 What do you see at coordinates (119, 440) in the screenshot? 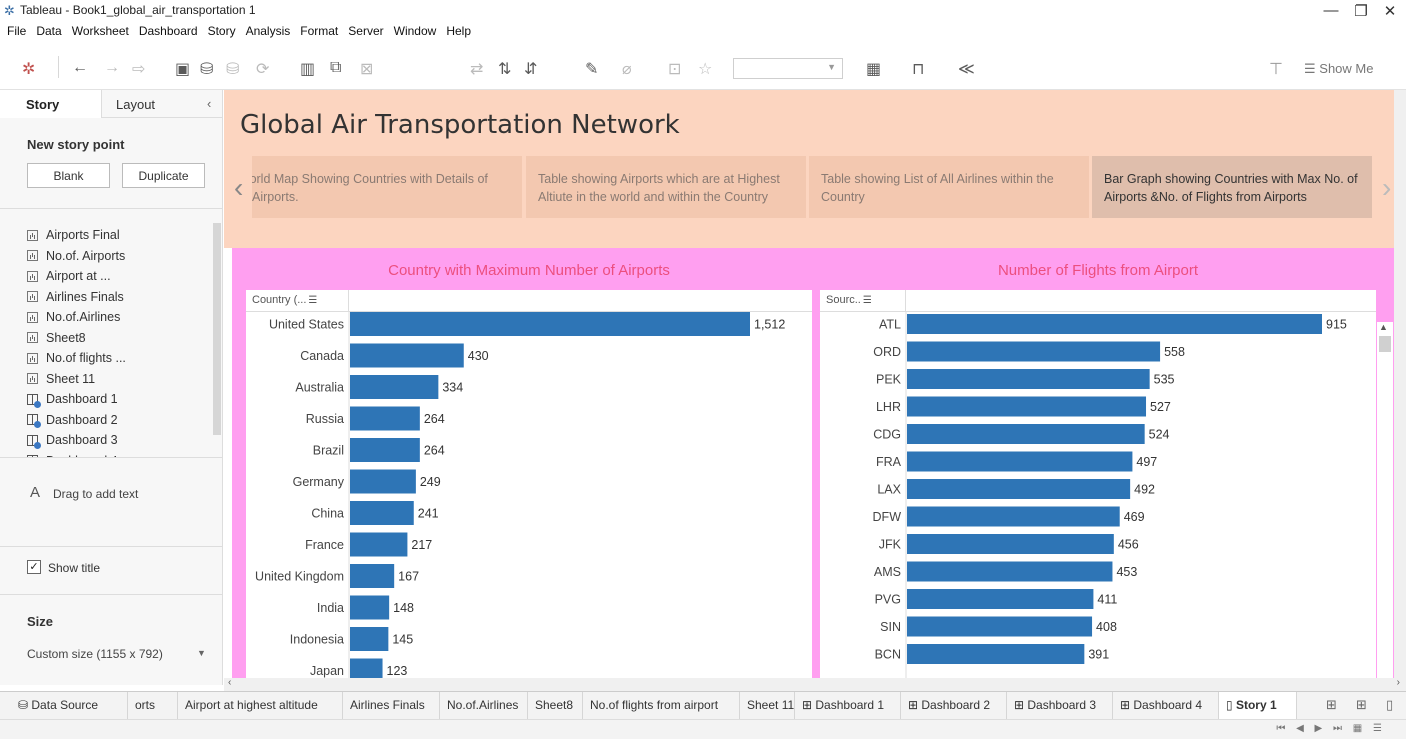
I see `sheet-list-item: Dashboard 3` at bounding box center [119, 440].